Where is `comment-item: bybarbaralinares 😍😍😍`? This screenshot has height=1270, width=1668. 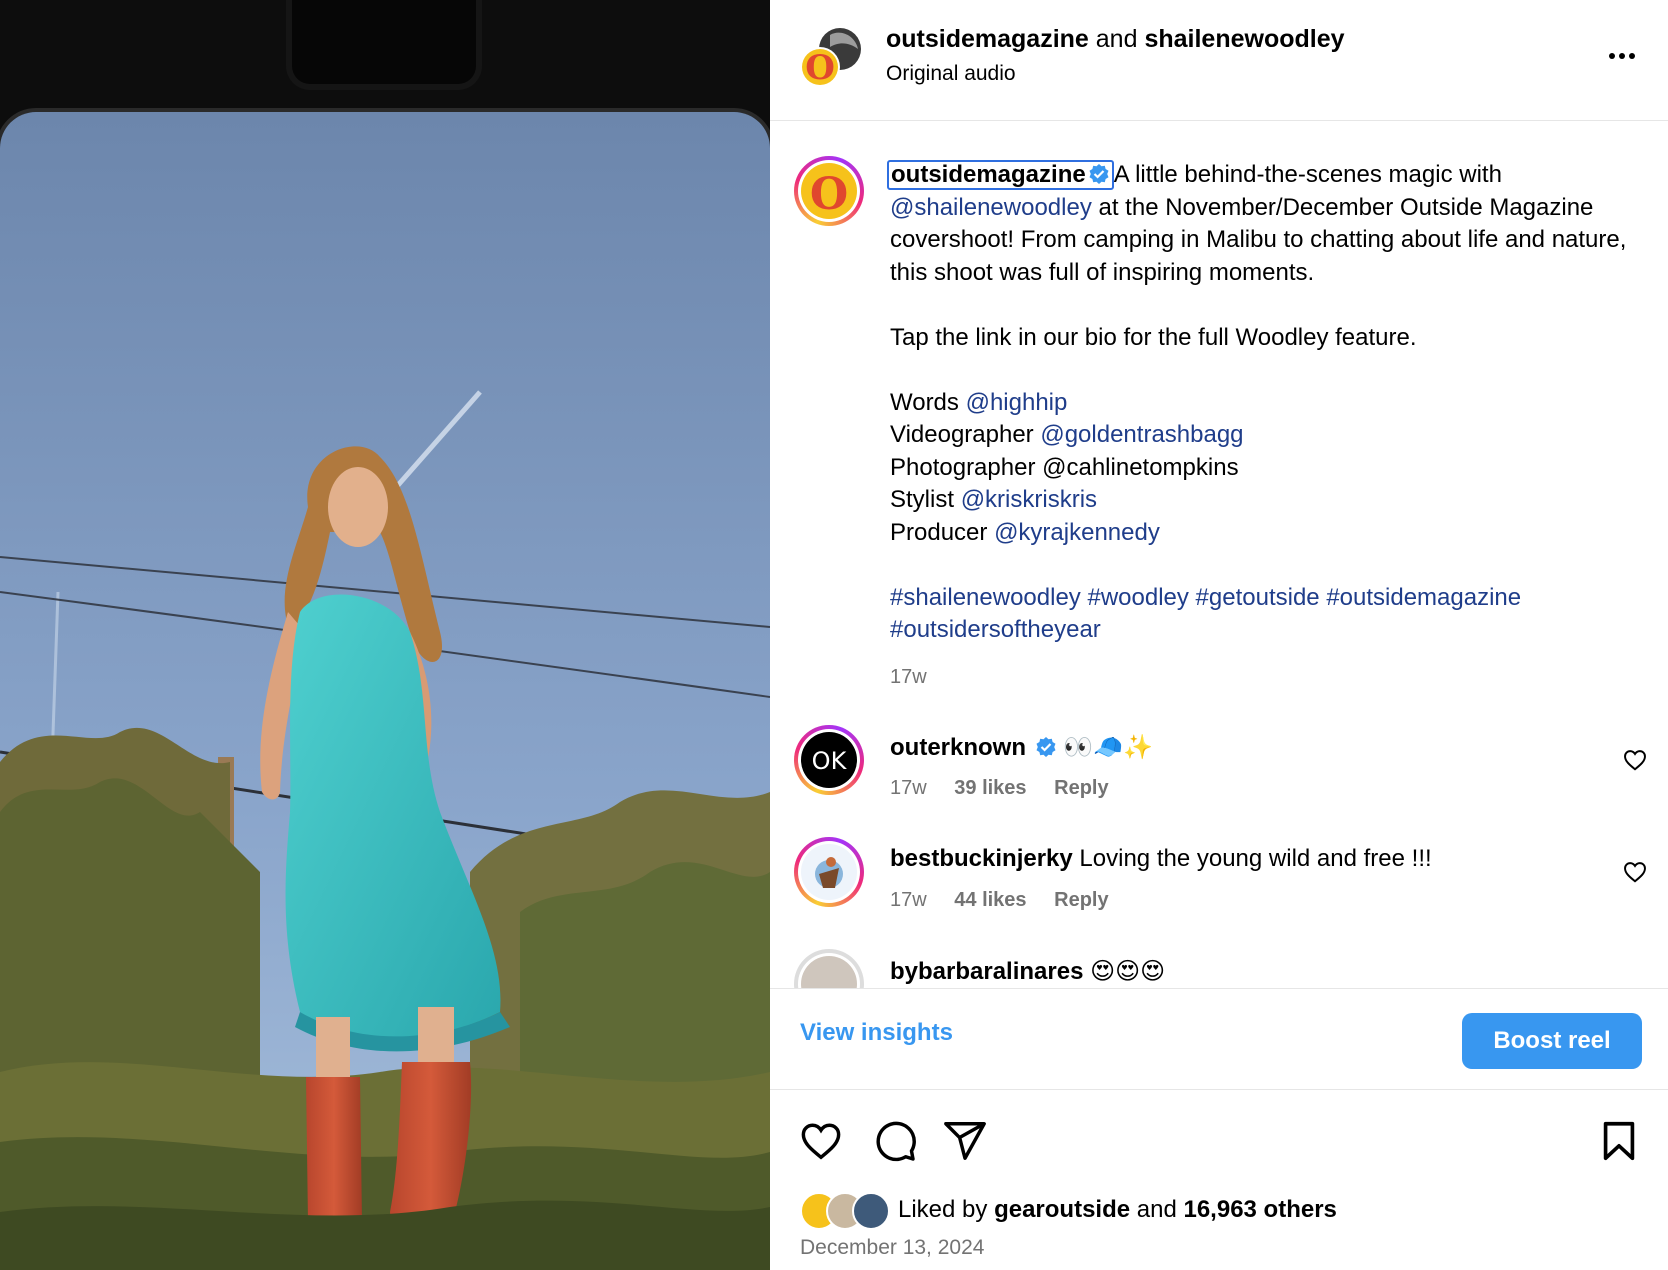 comment-item: bybarbaralinares 😍😍😍 is located at coordinates (1219, 965).